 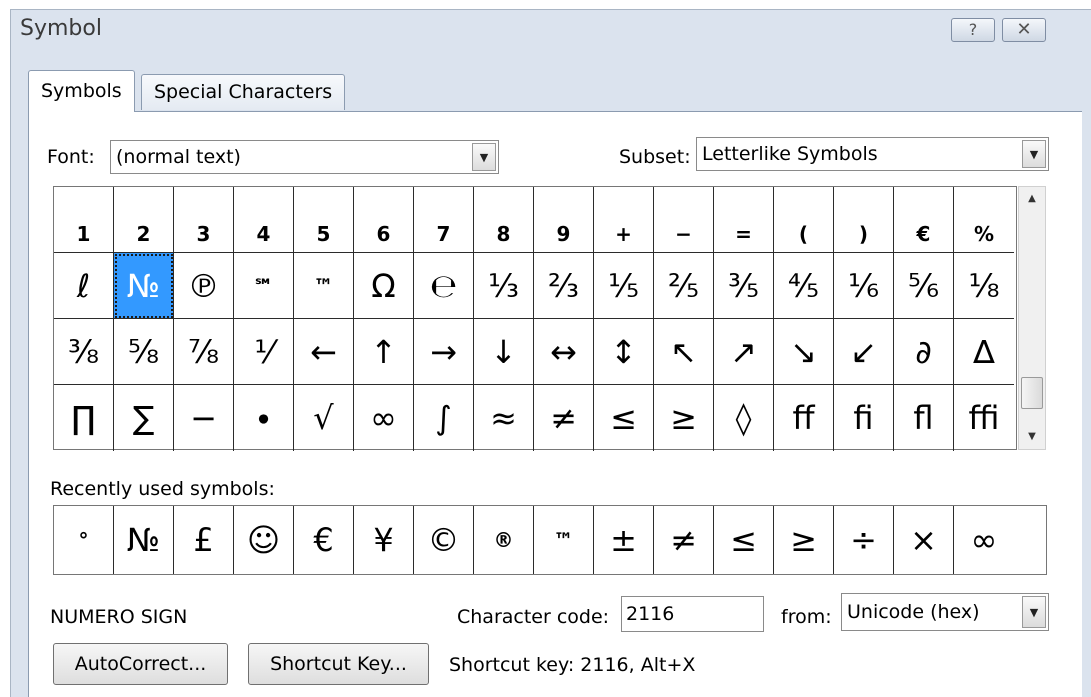 I want to click on symbol-cell: +, so click(x=624, y=220).